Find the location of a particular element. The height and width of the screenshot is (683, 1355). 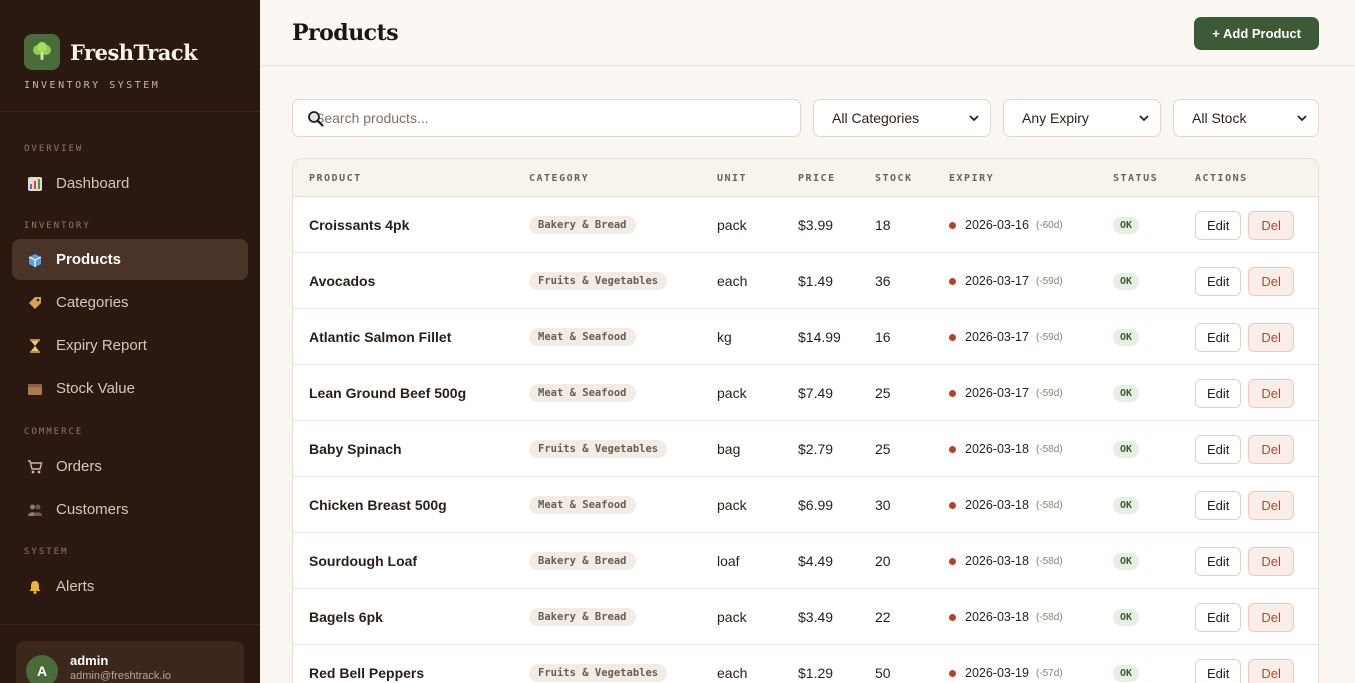

column-header-category: CATEGORY is located at coordinates (559, 178).